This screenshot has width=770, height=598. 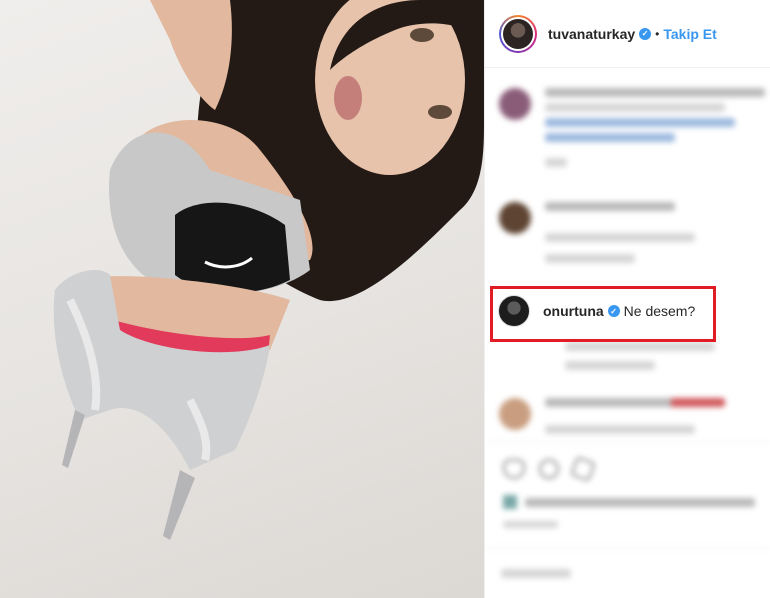 I want to click on share-icon, so click(x=583, y=469).